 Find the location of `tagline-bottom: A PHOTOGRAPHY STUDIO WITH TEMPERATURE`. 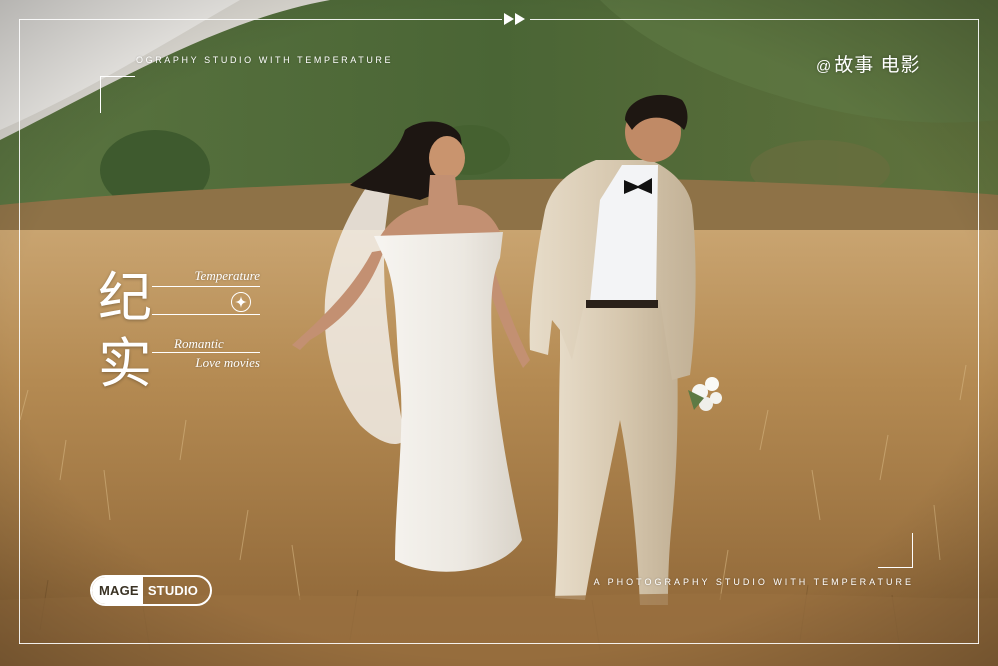

tagline-bottom: A PHOTOGRAPHY STUDIO WITH TEMPERATURE is located at coordinates (753, 582).